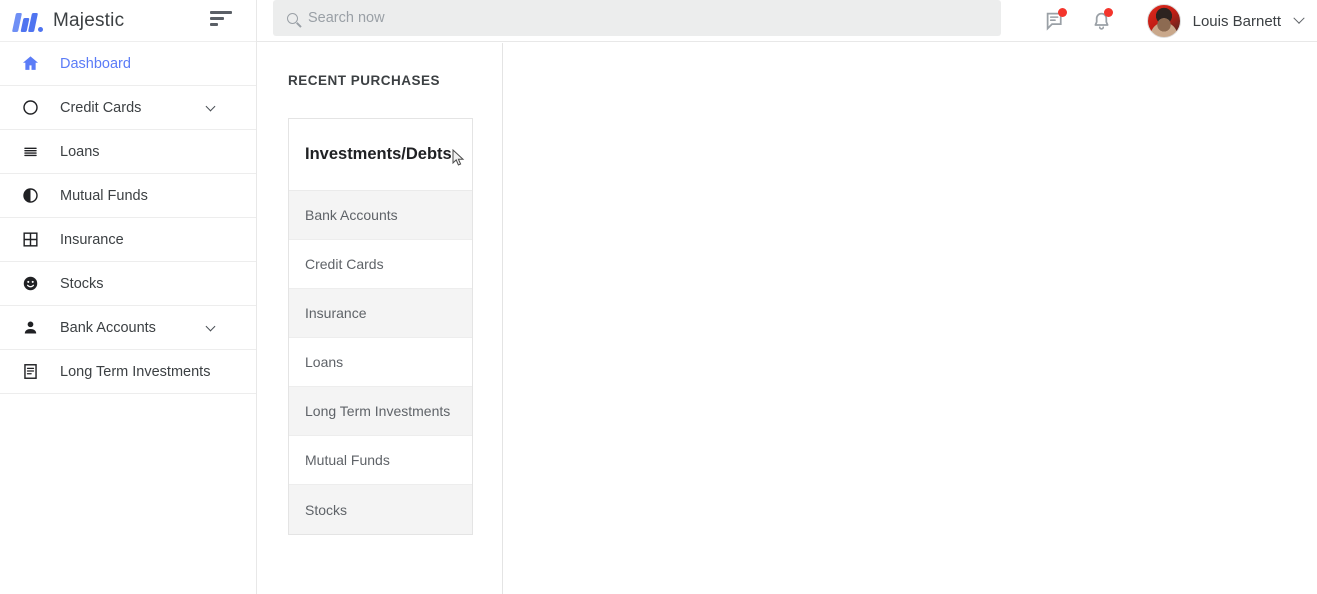  Describe the element at coordinates (380, 264) in the screenshot. I see `list-item: Credit Cards` at that location.